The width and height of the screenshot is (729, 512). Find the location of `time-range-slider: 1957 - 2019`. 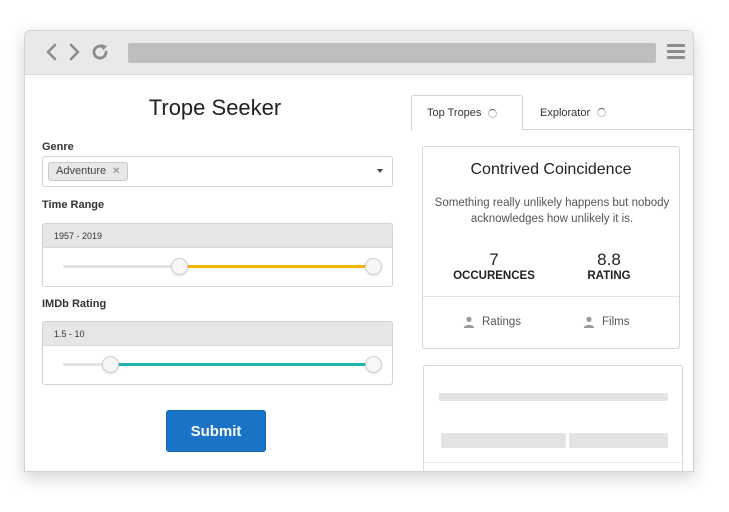

time-range-slider: 1957 - 2019 is located at coordinates (217, 255).